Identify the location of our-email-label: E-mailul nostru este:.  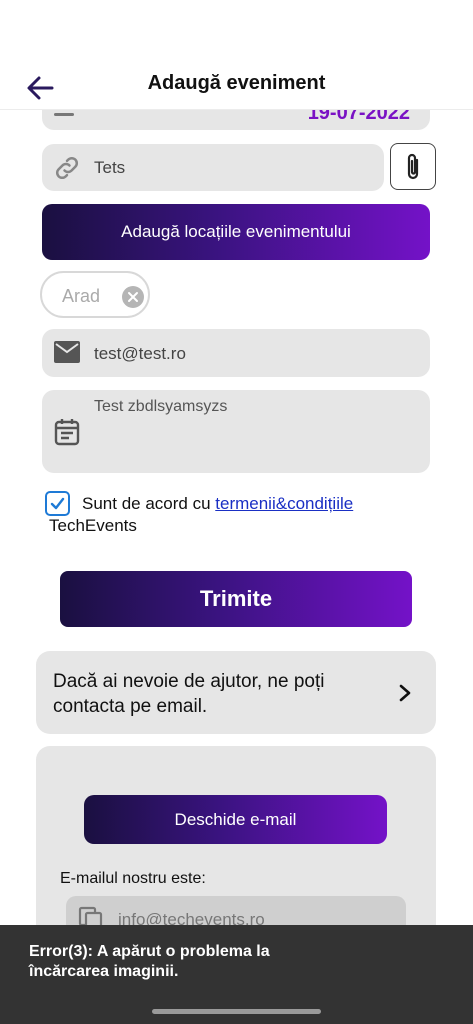
(133, 878).